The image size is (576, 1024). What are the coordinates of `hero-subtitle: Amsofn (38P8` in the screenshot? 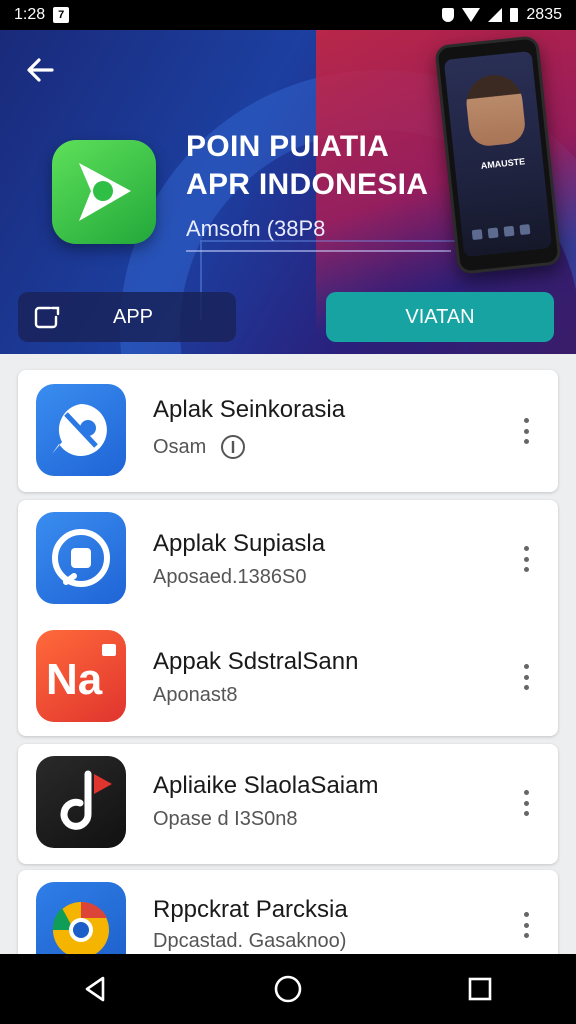 It's located at (256, 228).